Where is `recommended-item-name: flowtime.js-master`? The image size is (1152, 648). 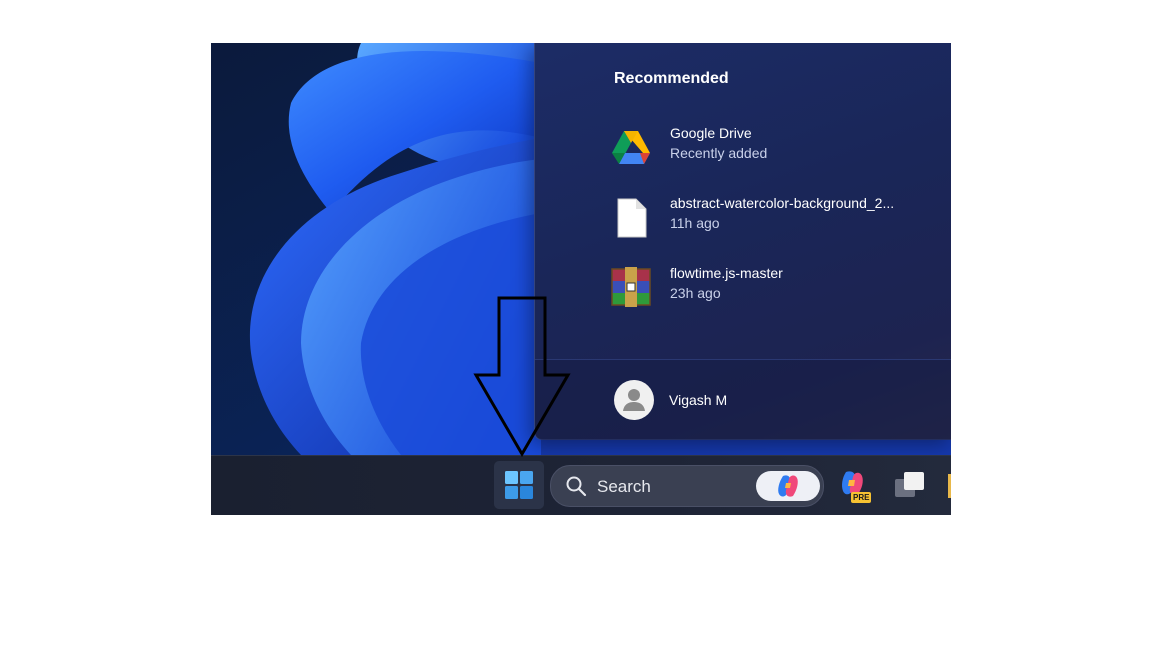 recommended-item-name: flowtime.js-master is located at coordinates (726, 273).